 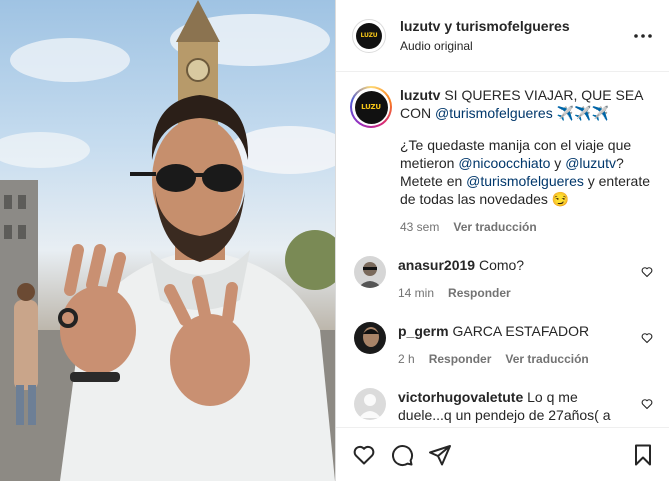 I want to click on author-username-link: luzutv, so click(x=420, y=26).